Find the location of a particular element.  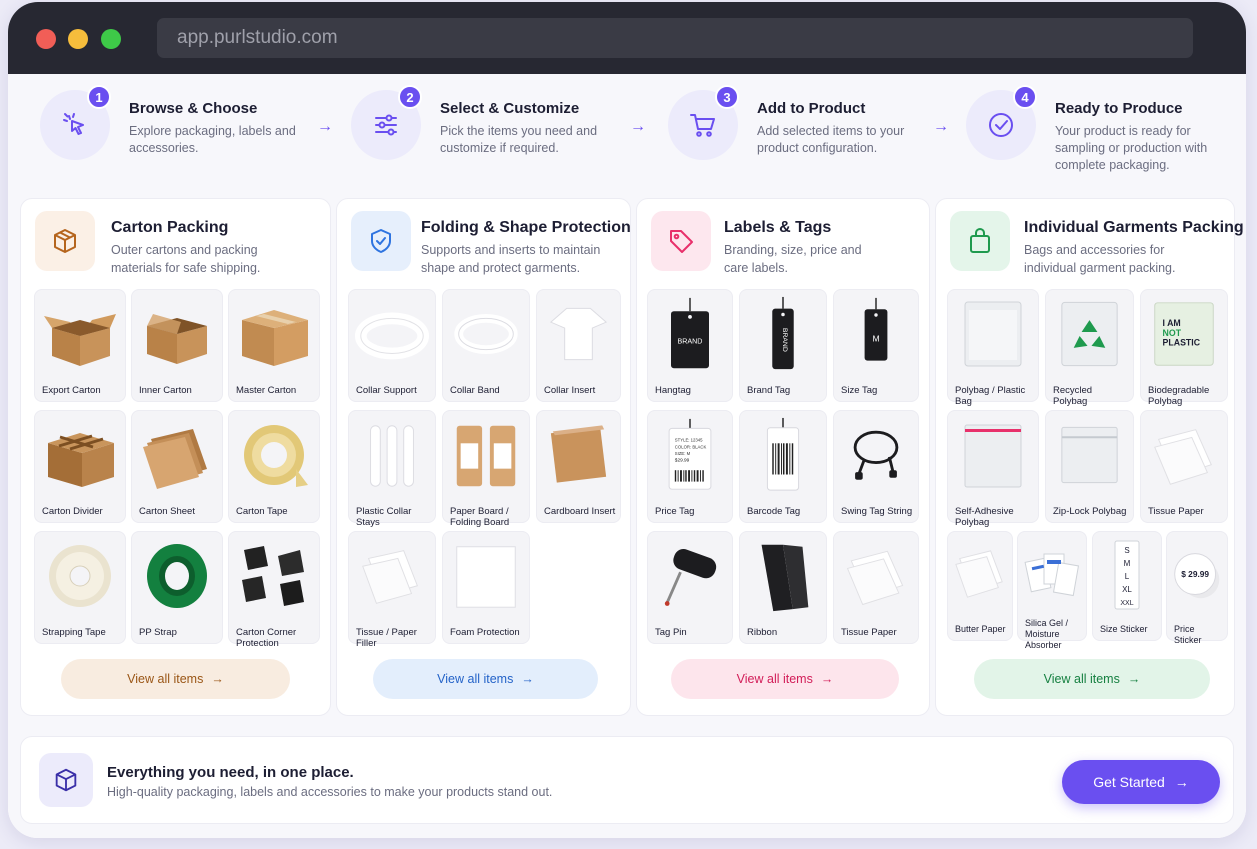

item-label: Carton Tape is located at coordinates (262, 511).